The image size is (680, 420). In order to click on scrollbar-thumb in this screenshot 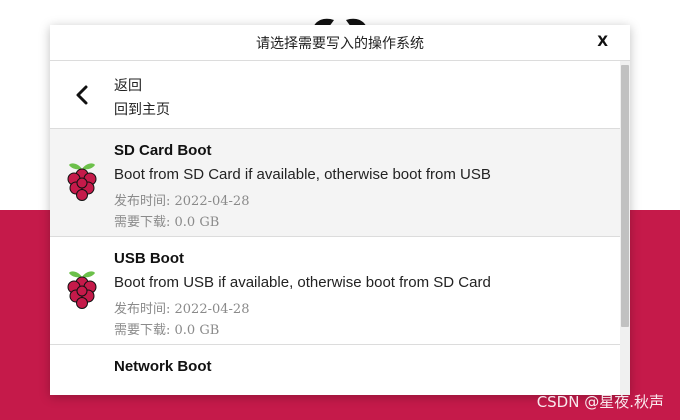, I will do `click(625, 196)`.